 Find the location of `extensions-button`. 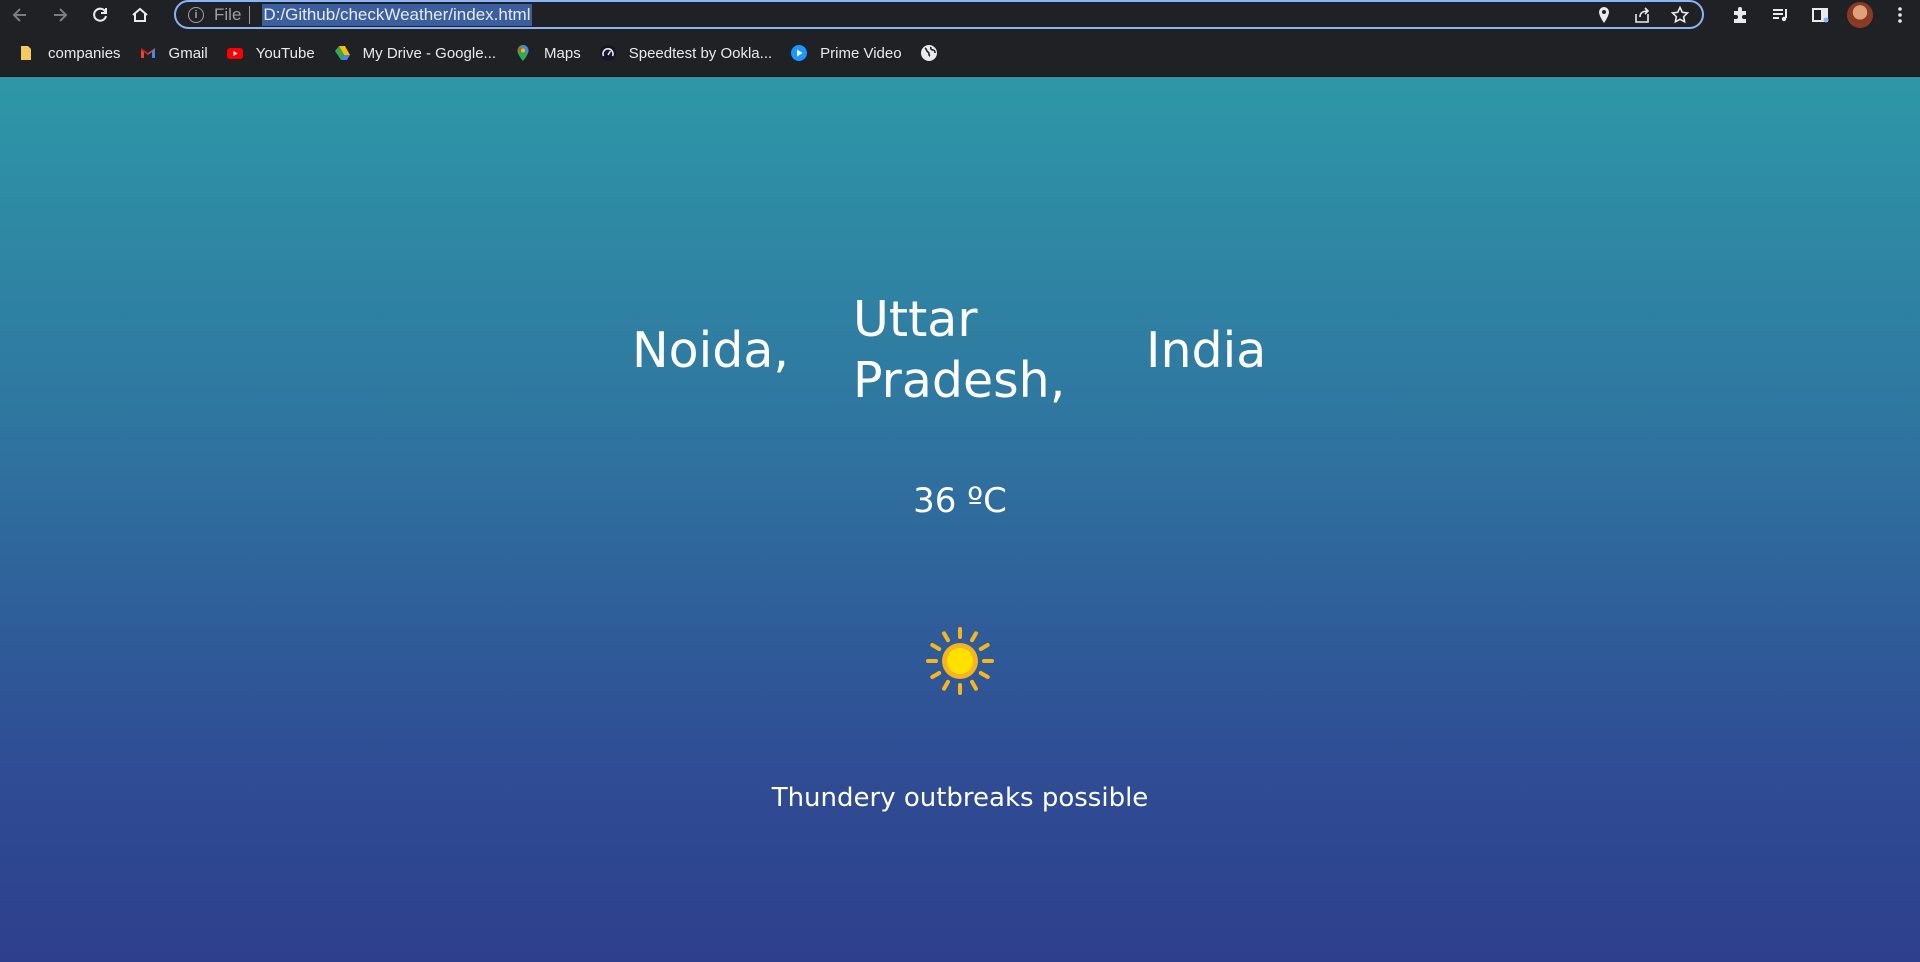

extensions-button is located at coordinates (1740, 15).